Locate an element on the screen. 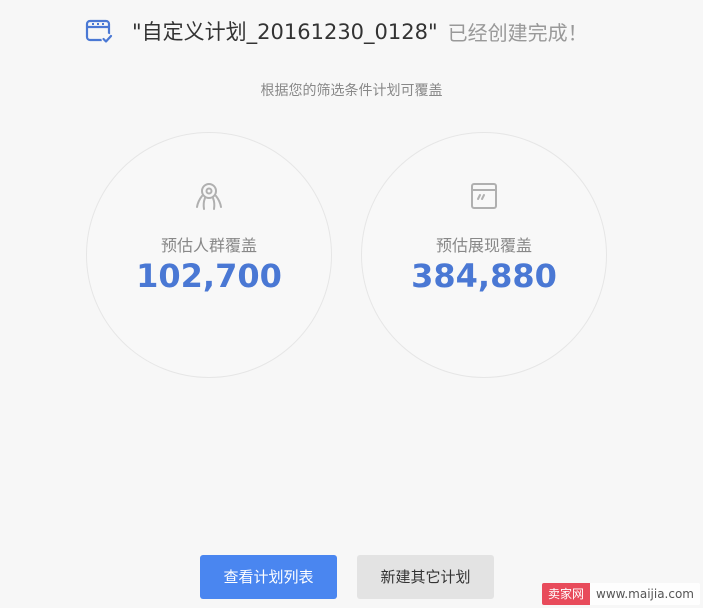 Image resolution: width=703 pixels, height=608 pixels. coverage-subtitle: 根据您的筛选条件计划可覆盖 is located at coordinates (351, 91).